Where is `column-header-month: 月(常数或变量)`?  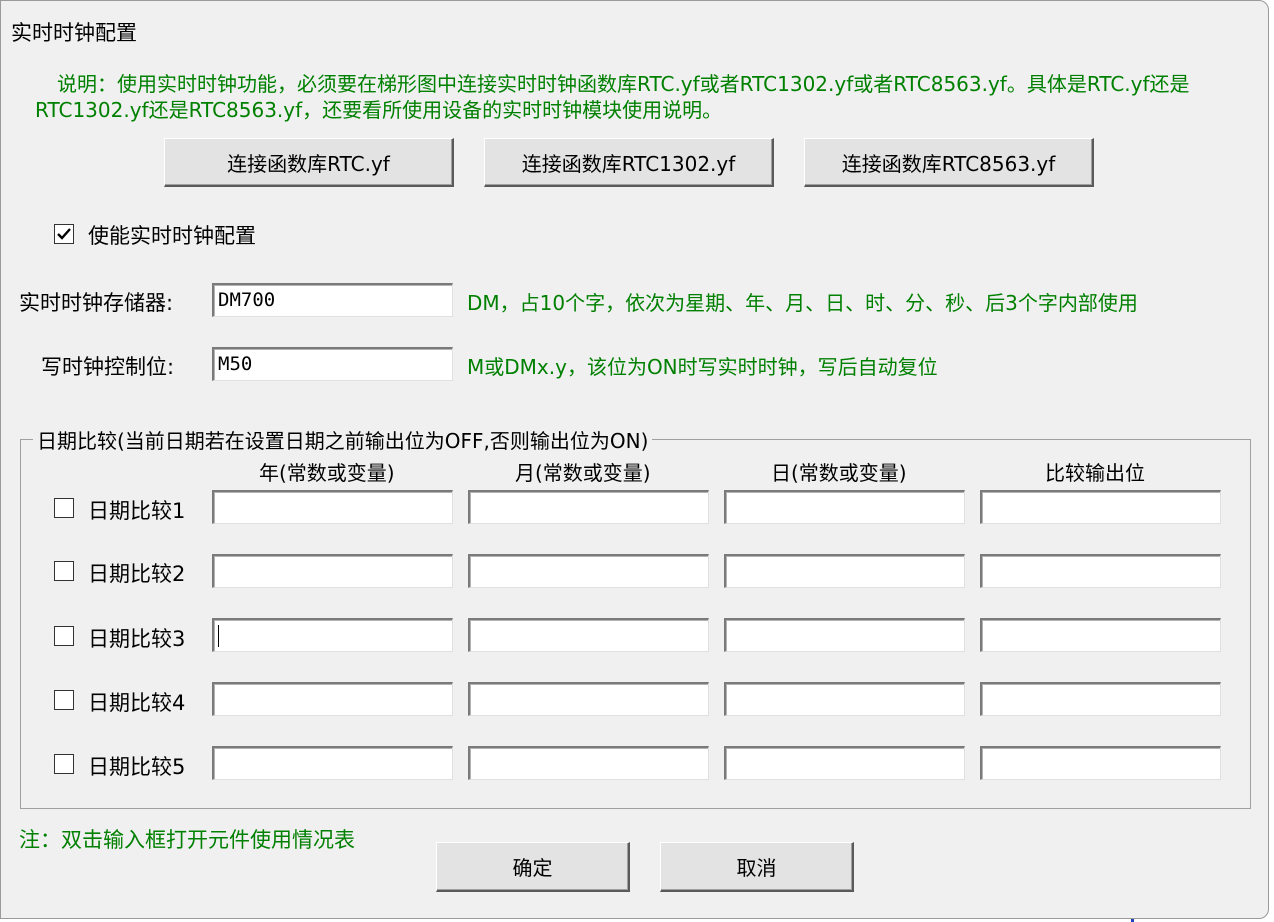
column-header-month: 月(常数或变量) is located at coordinates (583, 473).